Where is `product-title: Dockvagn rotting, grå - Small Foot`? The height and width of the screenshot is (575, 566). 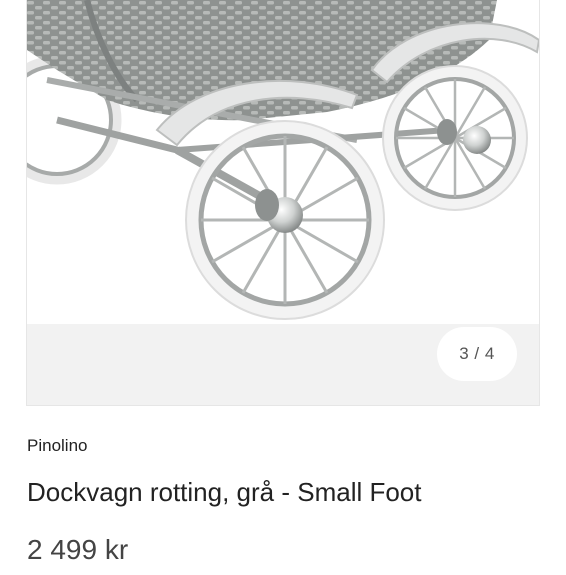 product-title: Dockvagn rotting, grå - Small Foot is located at coordinates (224, 492).